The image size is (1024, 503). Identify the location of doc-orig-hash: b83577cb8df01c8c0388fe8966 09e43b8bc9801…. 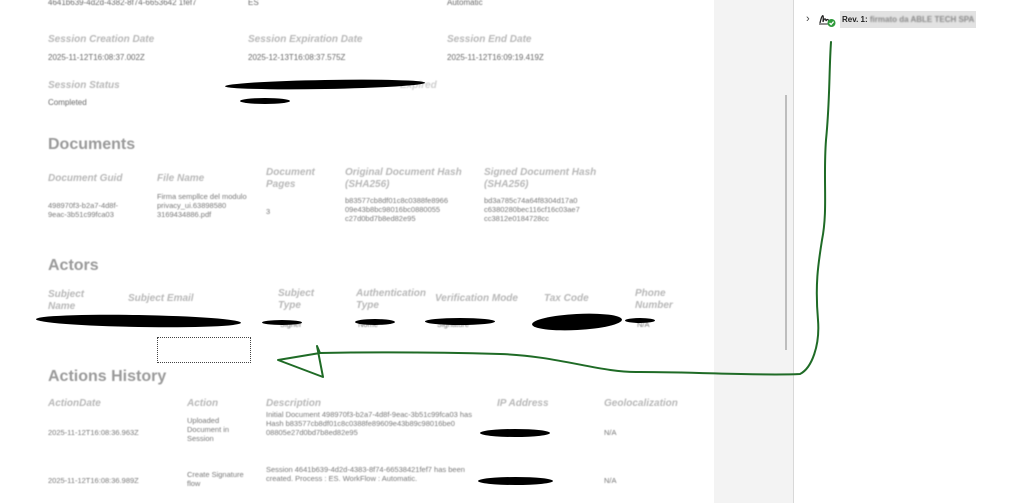
(397, 209).